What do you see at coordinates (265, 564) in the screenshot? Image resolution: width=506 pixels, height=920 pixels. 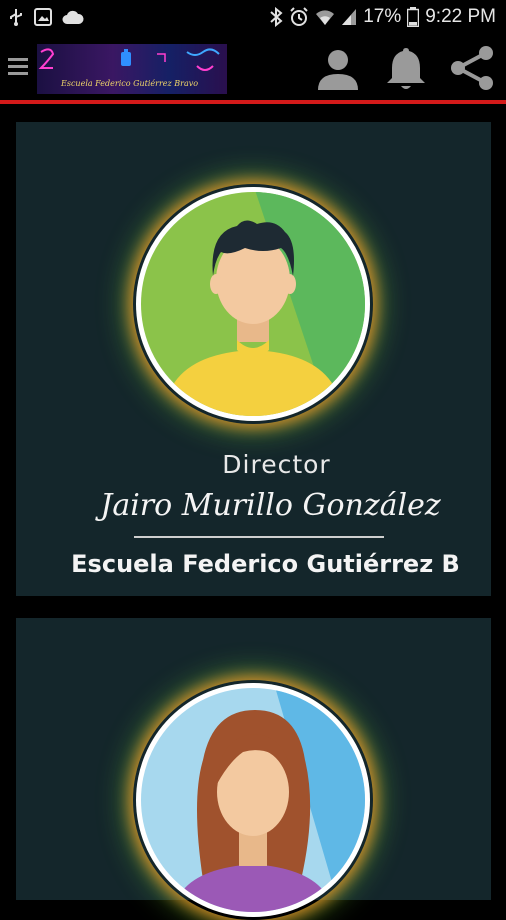 I see `school-name: Escuela Federico Gutiérrez B` at bounding box center [265, 564].